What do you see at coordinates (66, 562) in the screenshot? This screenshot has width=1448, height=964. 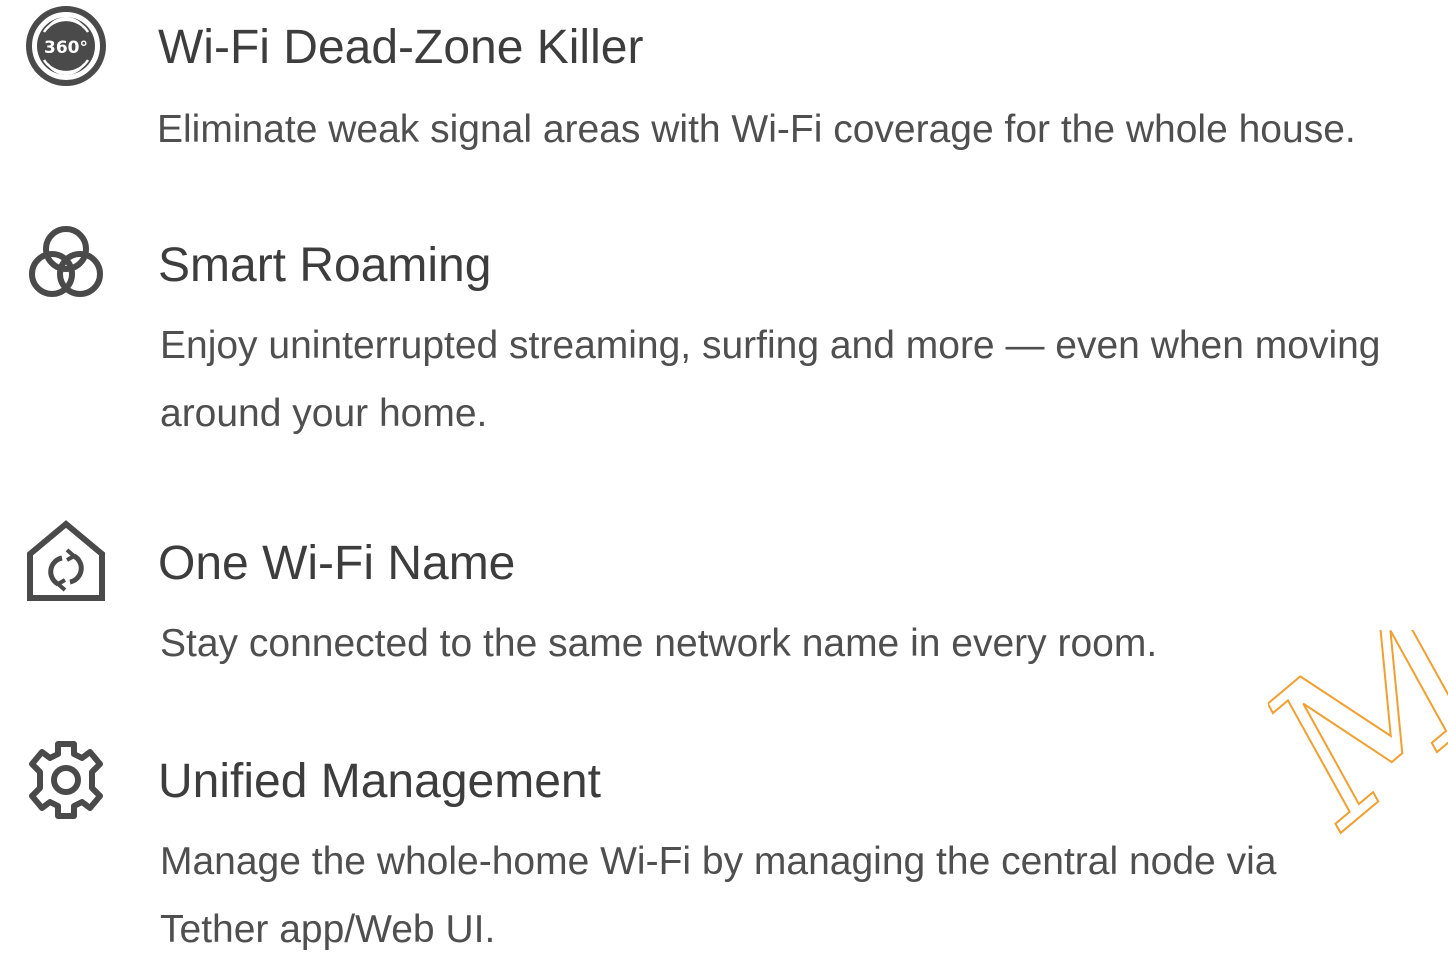 I see `home-sync-icon` at bounding box center [66, 562].